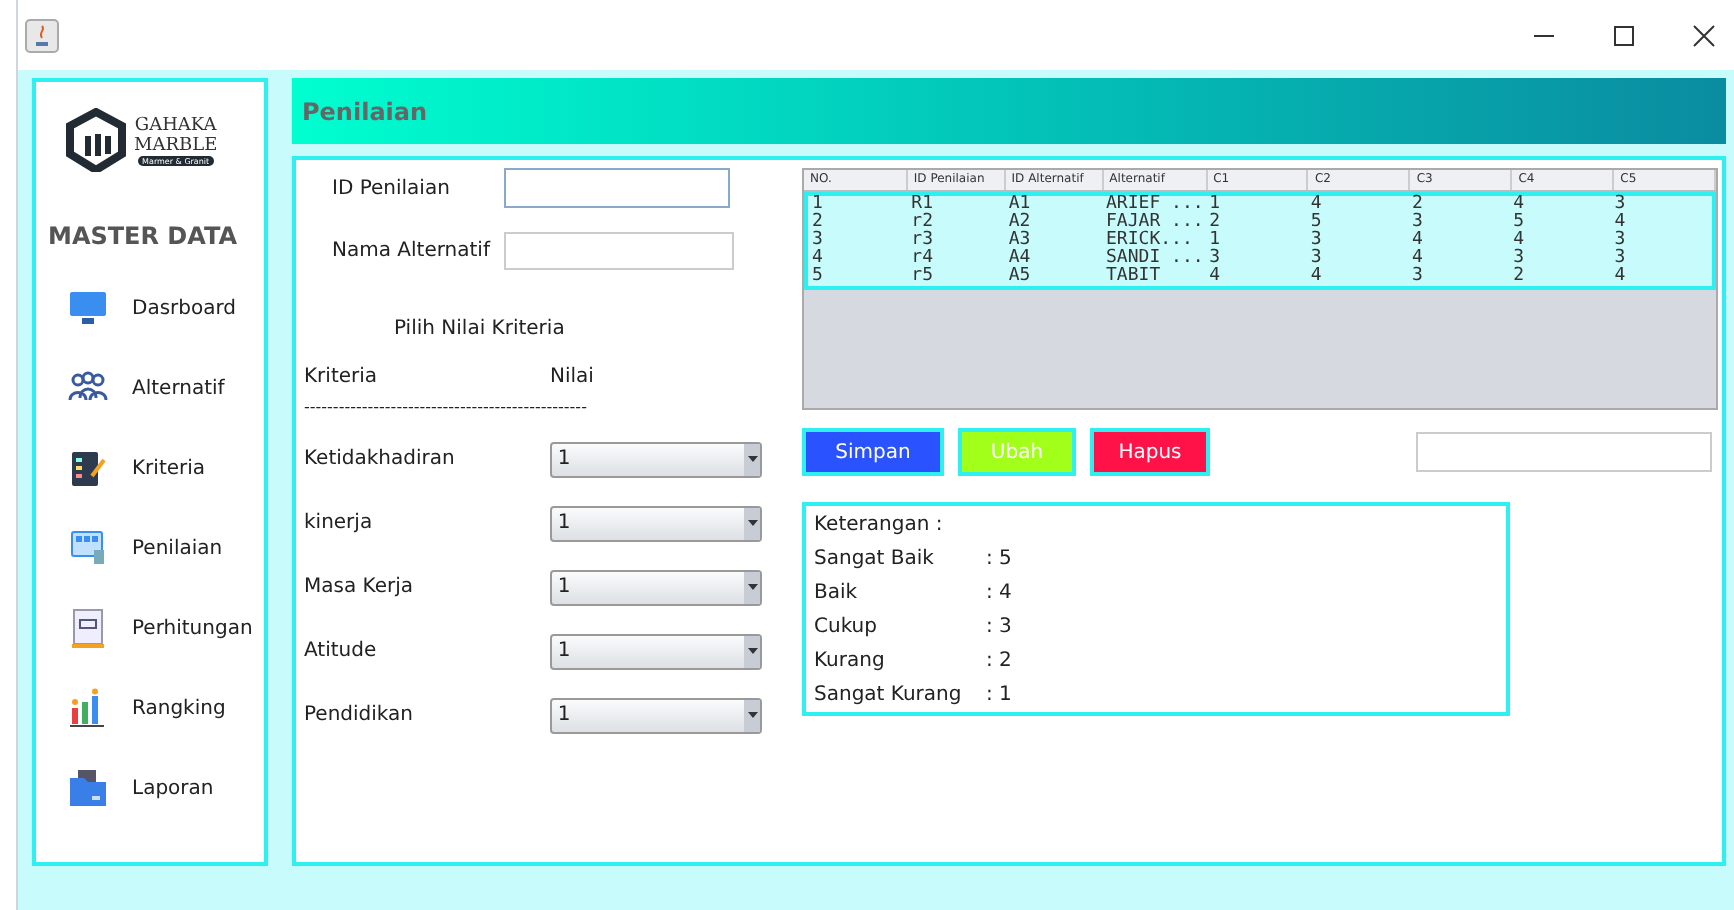 The height and width of the screenshot is (910, 1734). I want to click on sidebar-item: Penilaian, so click(166, 548).